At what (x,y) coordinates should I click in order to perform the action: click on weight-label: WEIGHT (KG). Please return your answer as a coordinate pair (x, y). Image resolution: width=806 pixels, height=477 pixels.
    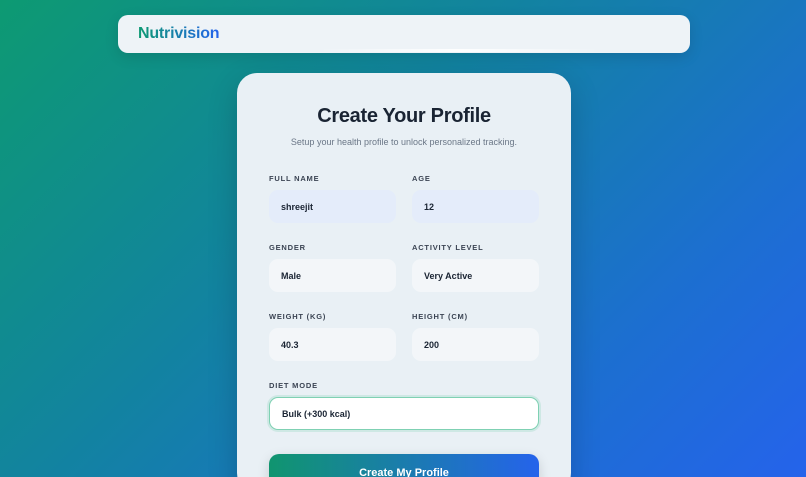
    Looking at the image, I should click on (298, 316).